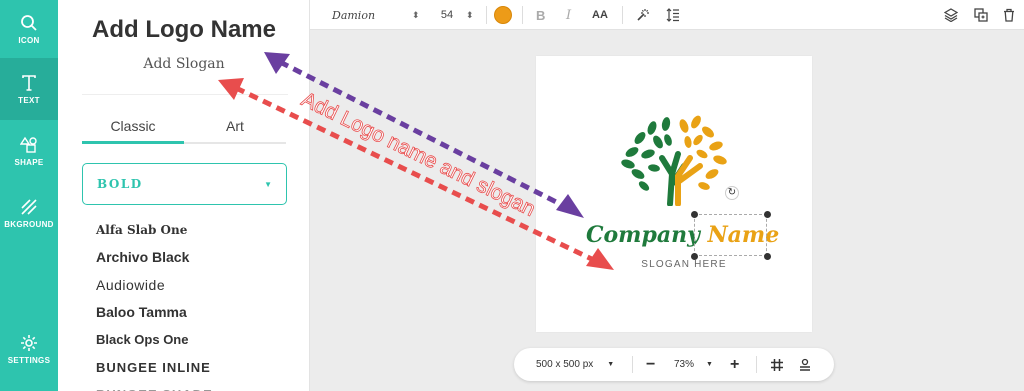 The image size is (1024, 391). I want to click on font-item-bungee-shade: BUNGEE SHADE, so click(196, 386).